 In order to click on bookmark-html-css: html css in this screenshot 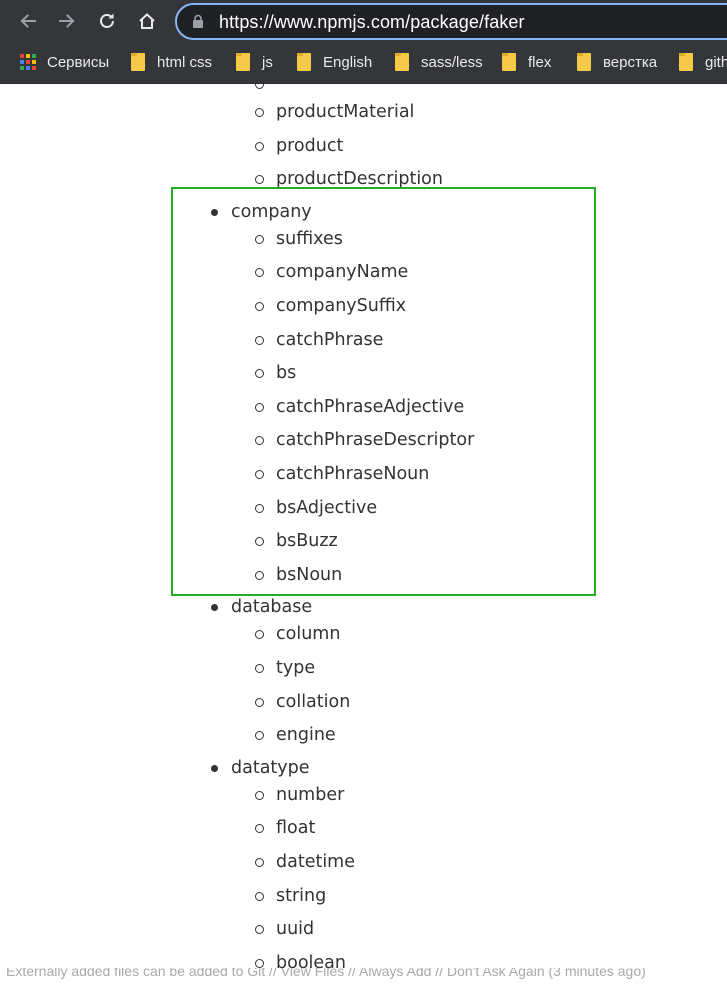, I will do `click(171, 62)`.